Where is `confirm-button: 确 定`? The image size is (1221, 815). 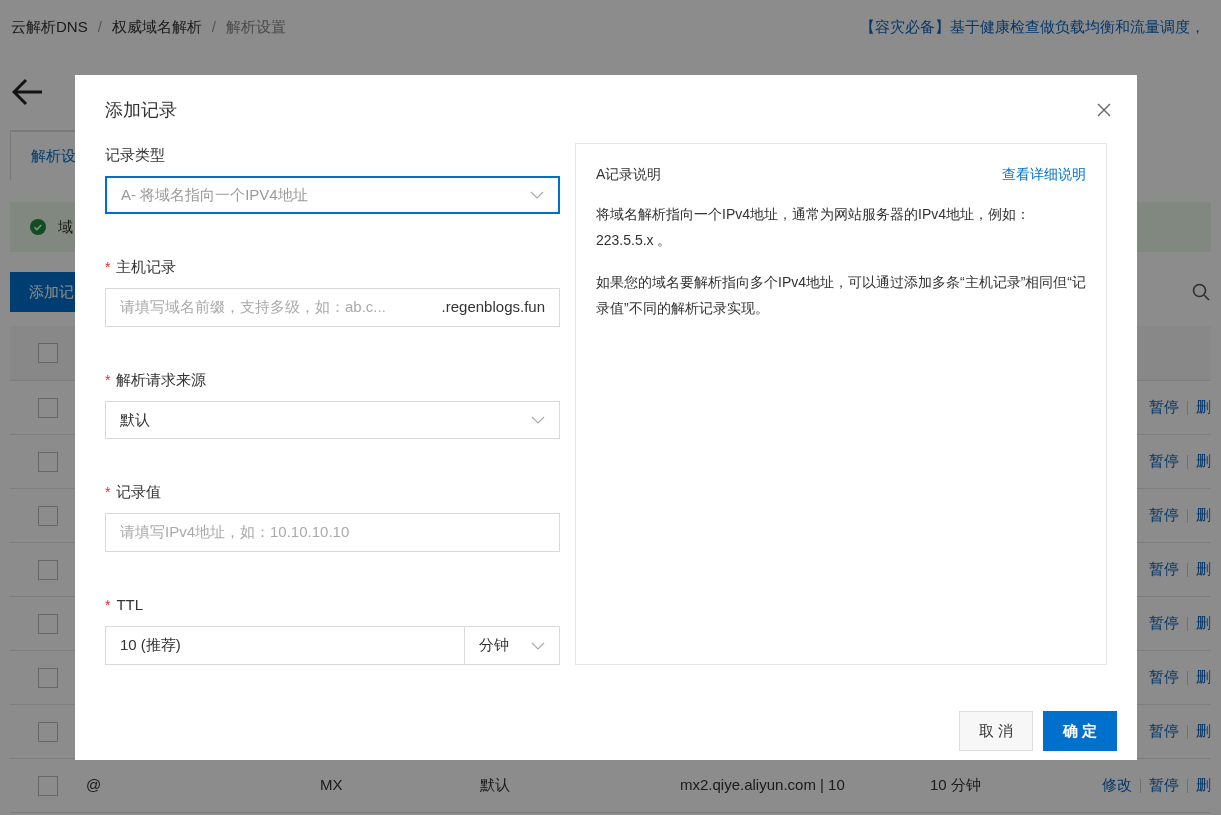
confirm-button: 确 定 is located at coordinates (1080, 731).